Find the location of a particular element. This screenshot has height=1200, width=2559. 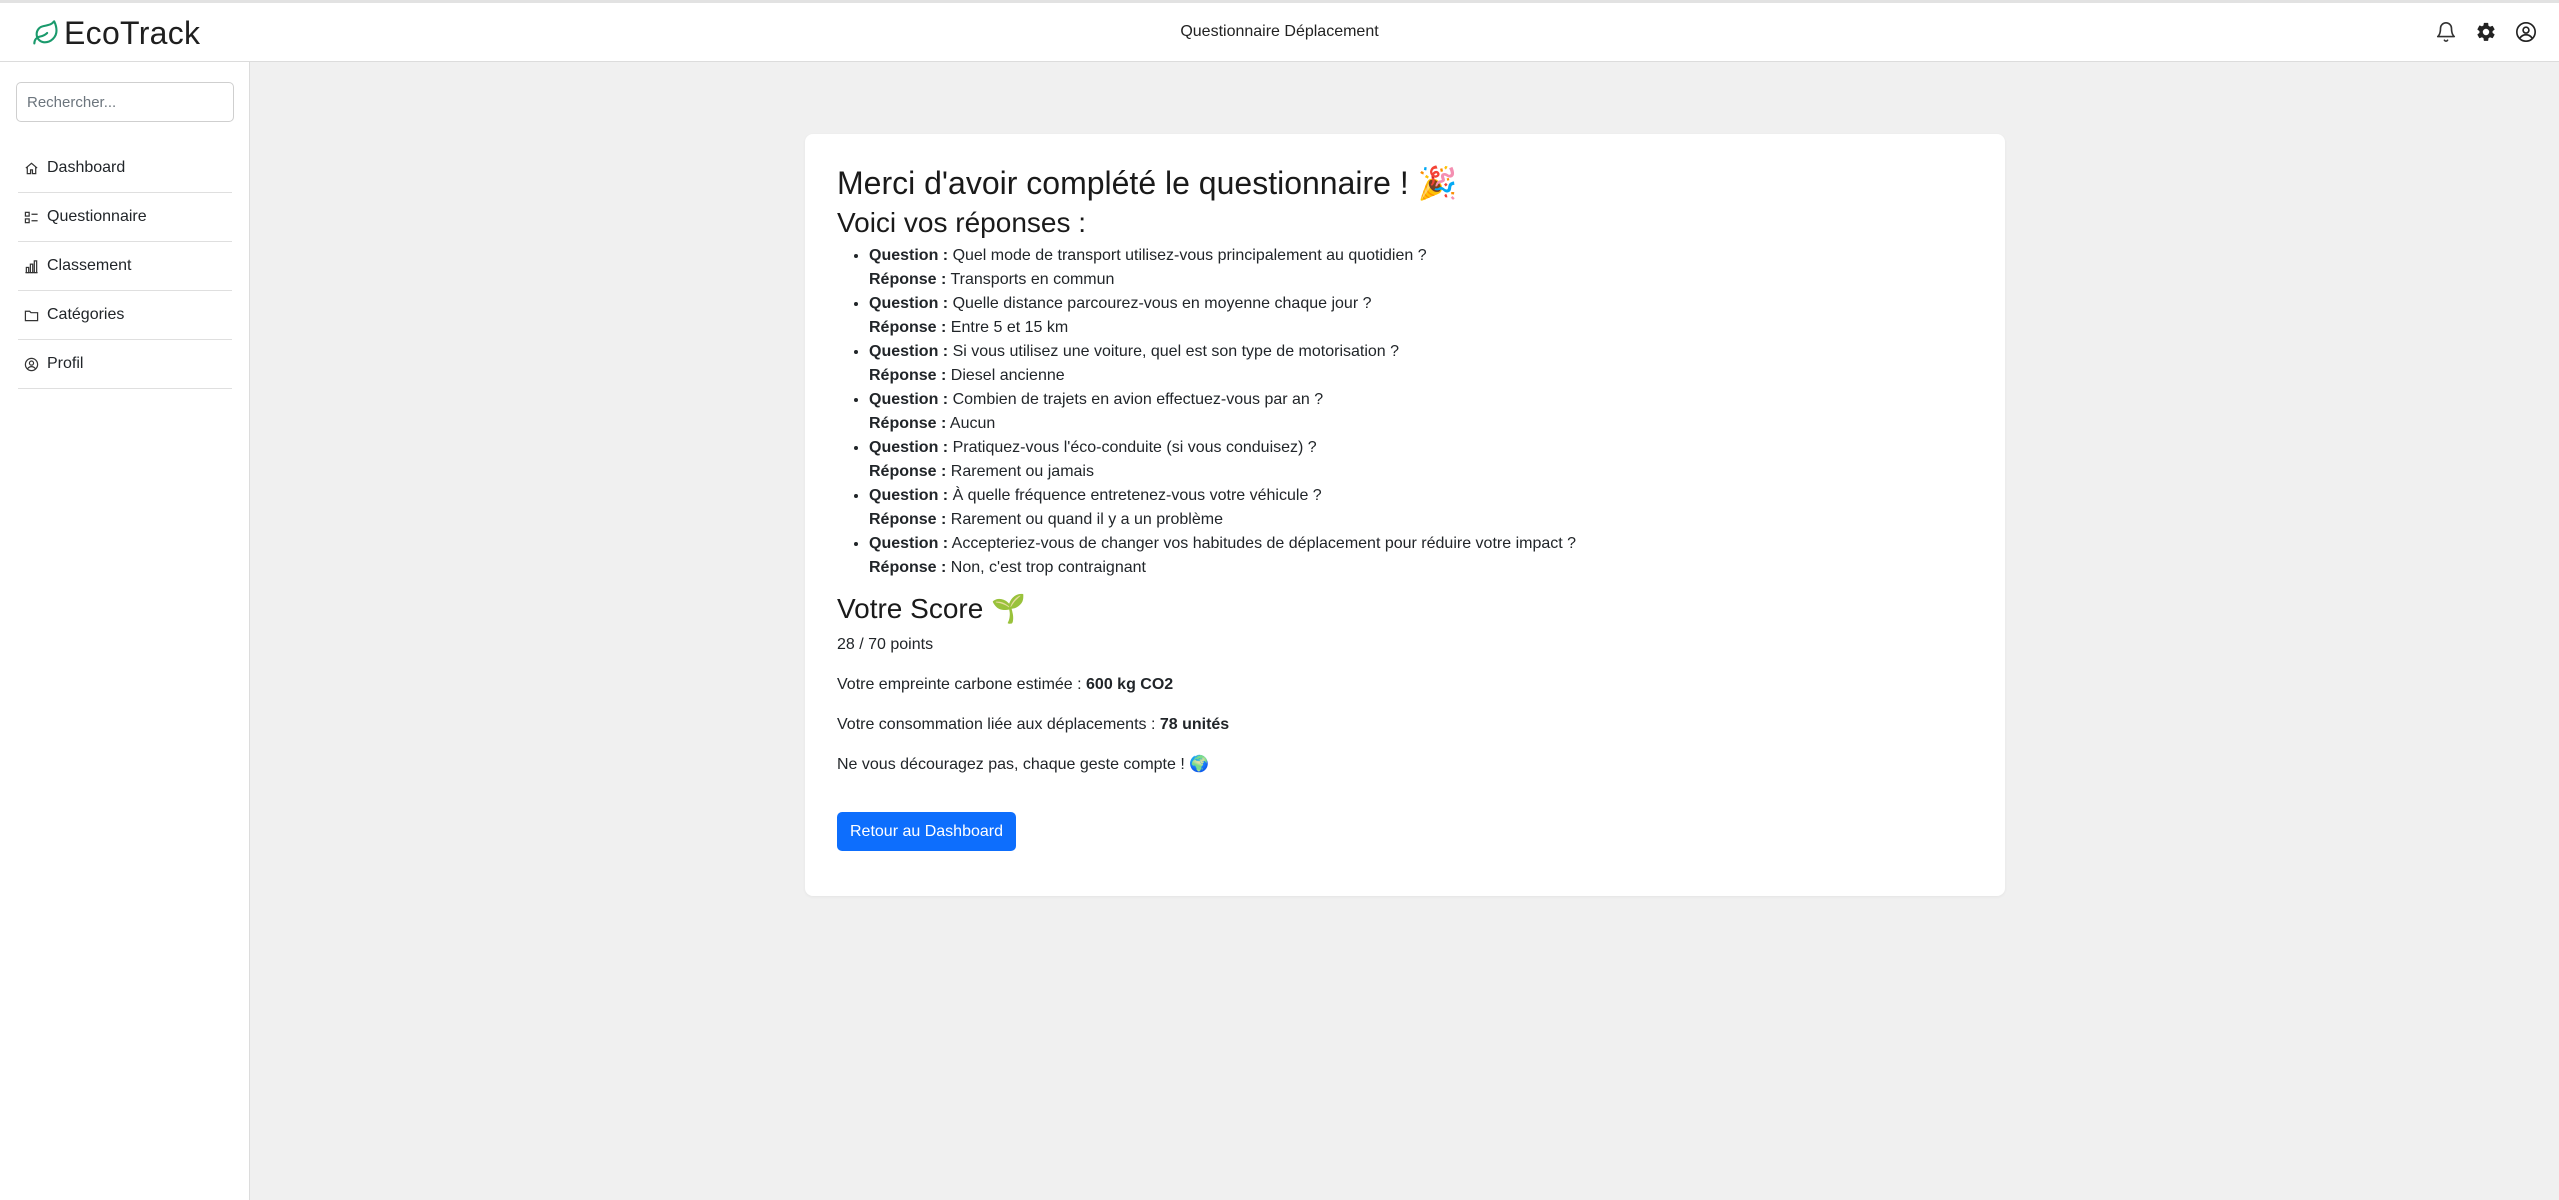

top-header: EcoTrack Questionnaire Déplacement is located at coordinates (1279, 32).